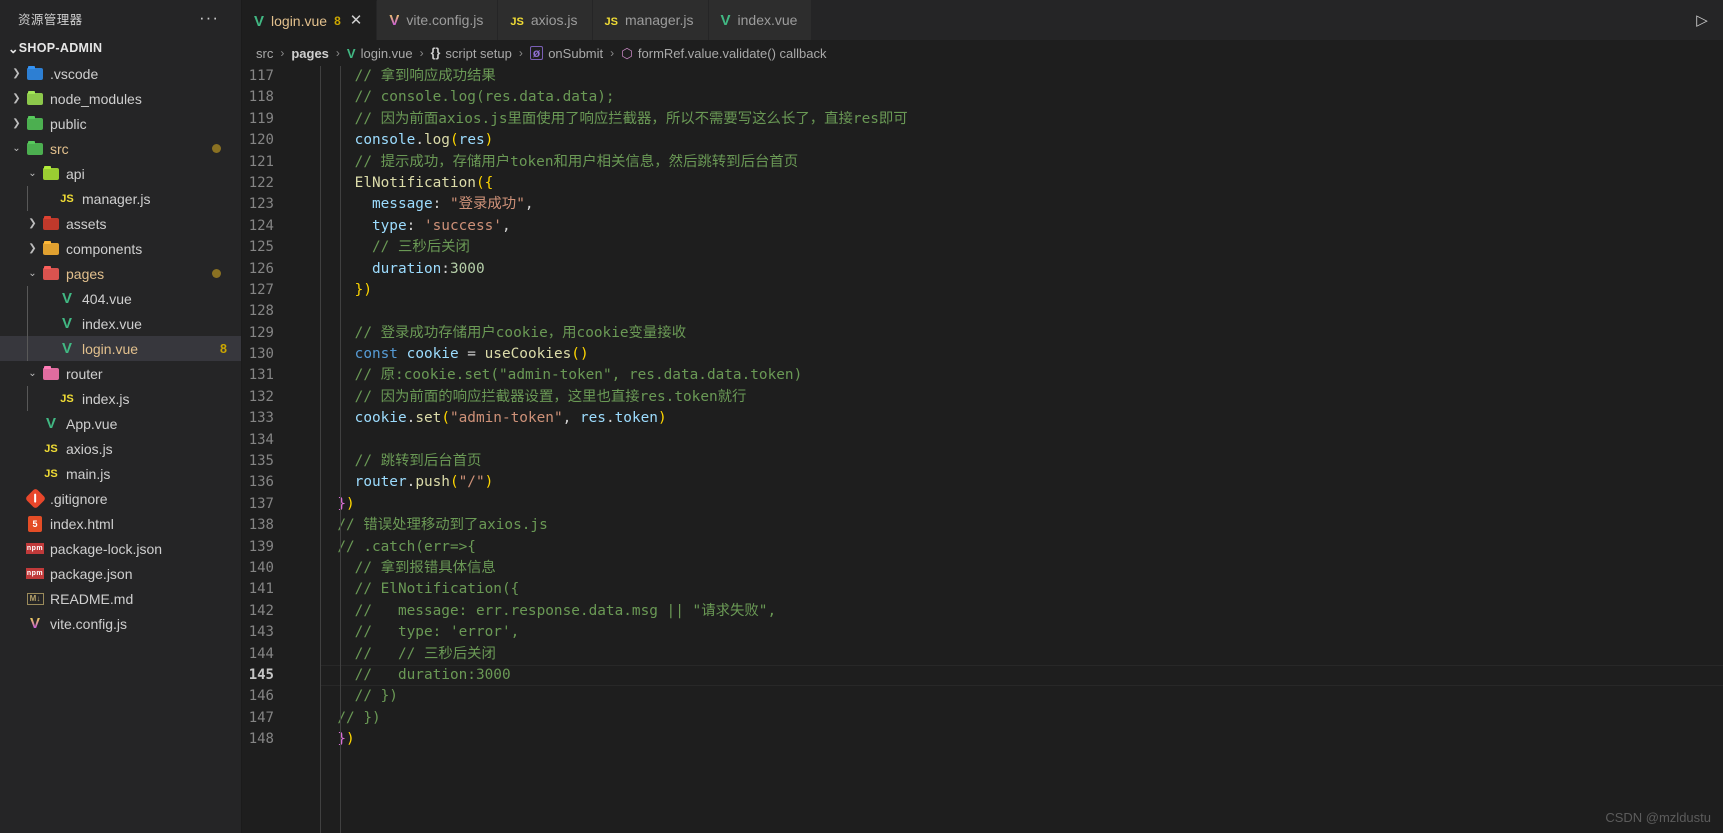  I want to click on code-line: 126 duration:3000, so click(982, 269).